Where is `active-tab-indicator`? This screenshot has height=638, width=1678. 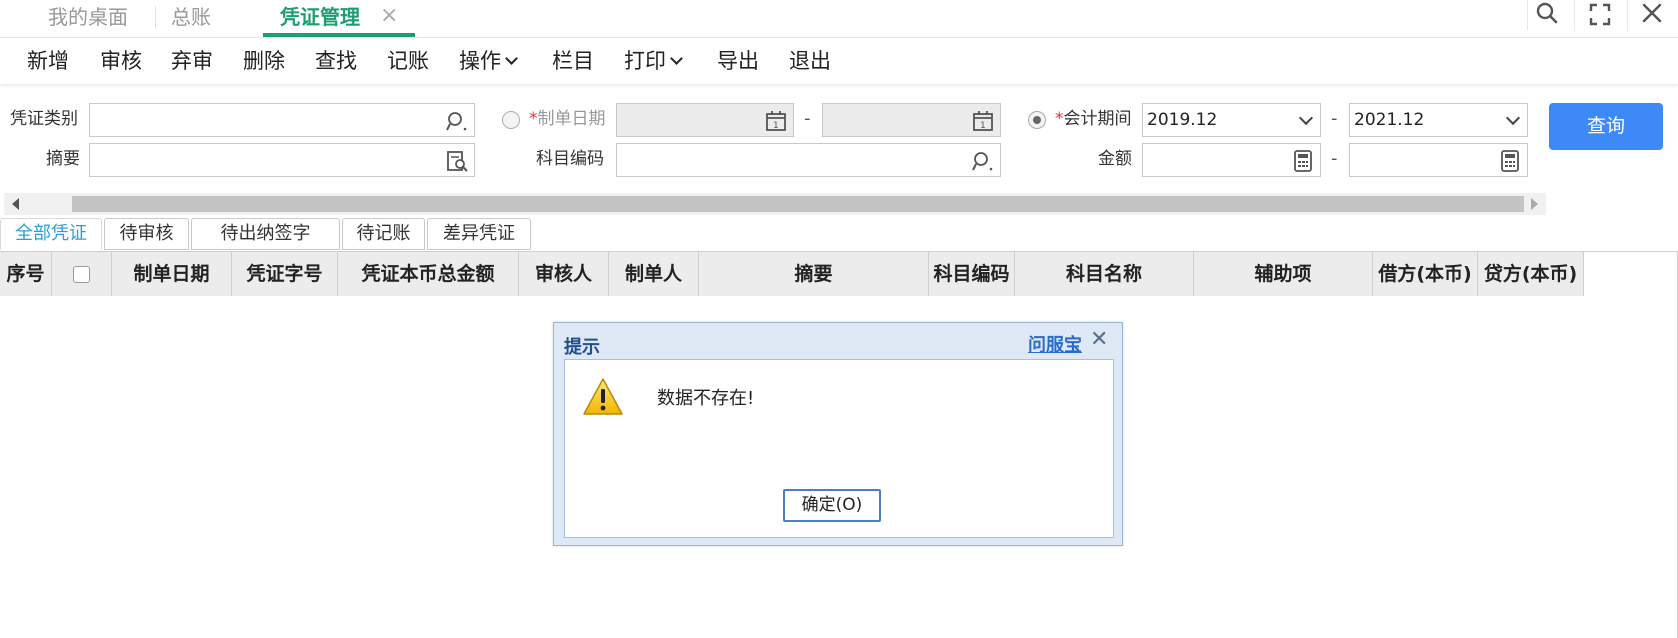 active-tab-indicator is located at coordinates (339, 35).